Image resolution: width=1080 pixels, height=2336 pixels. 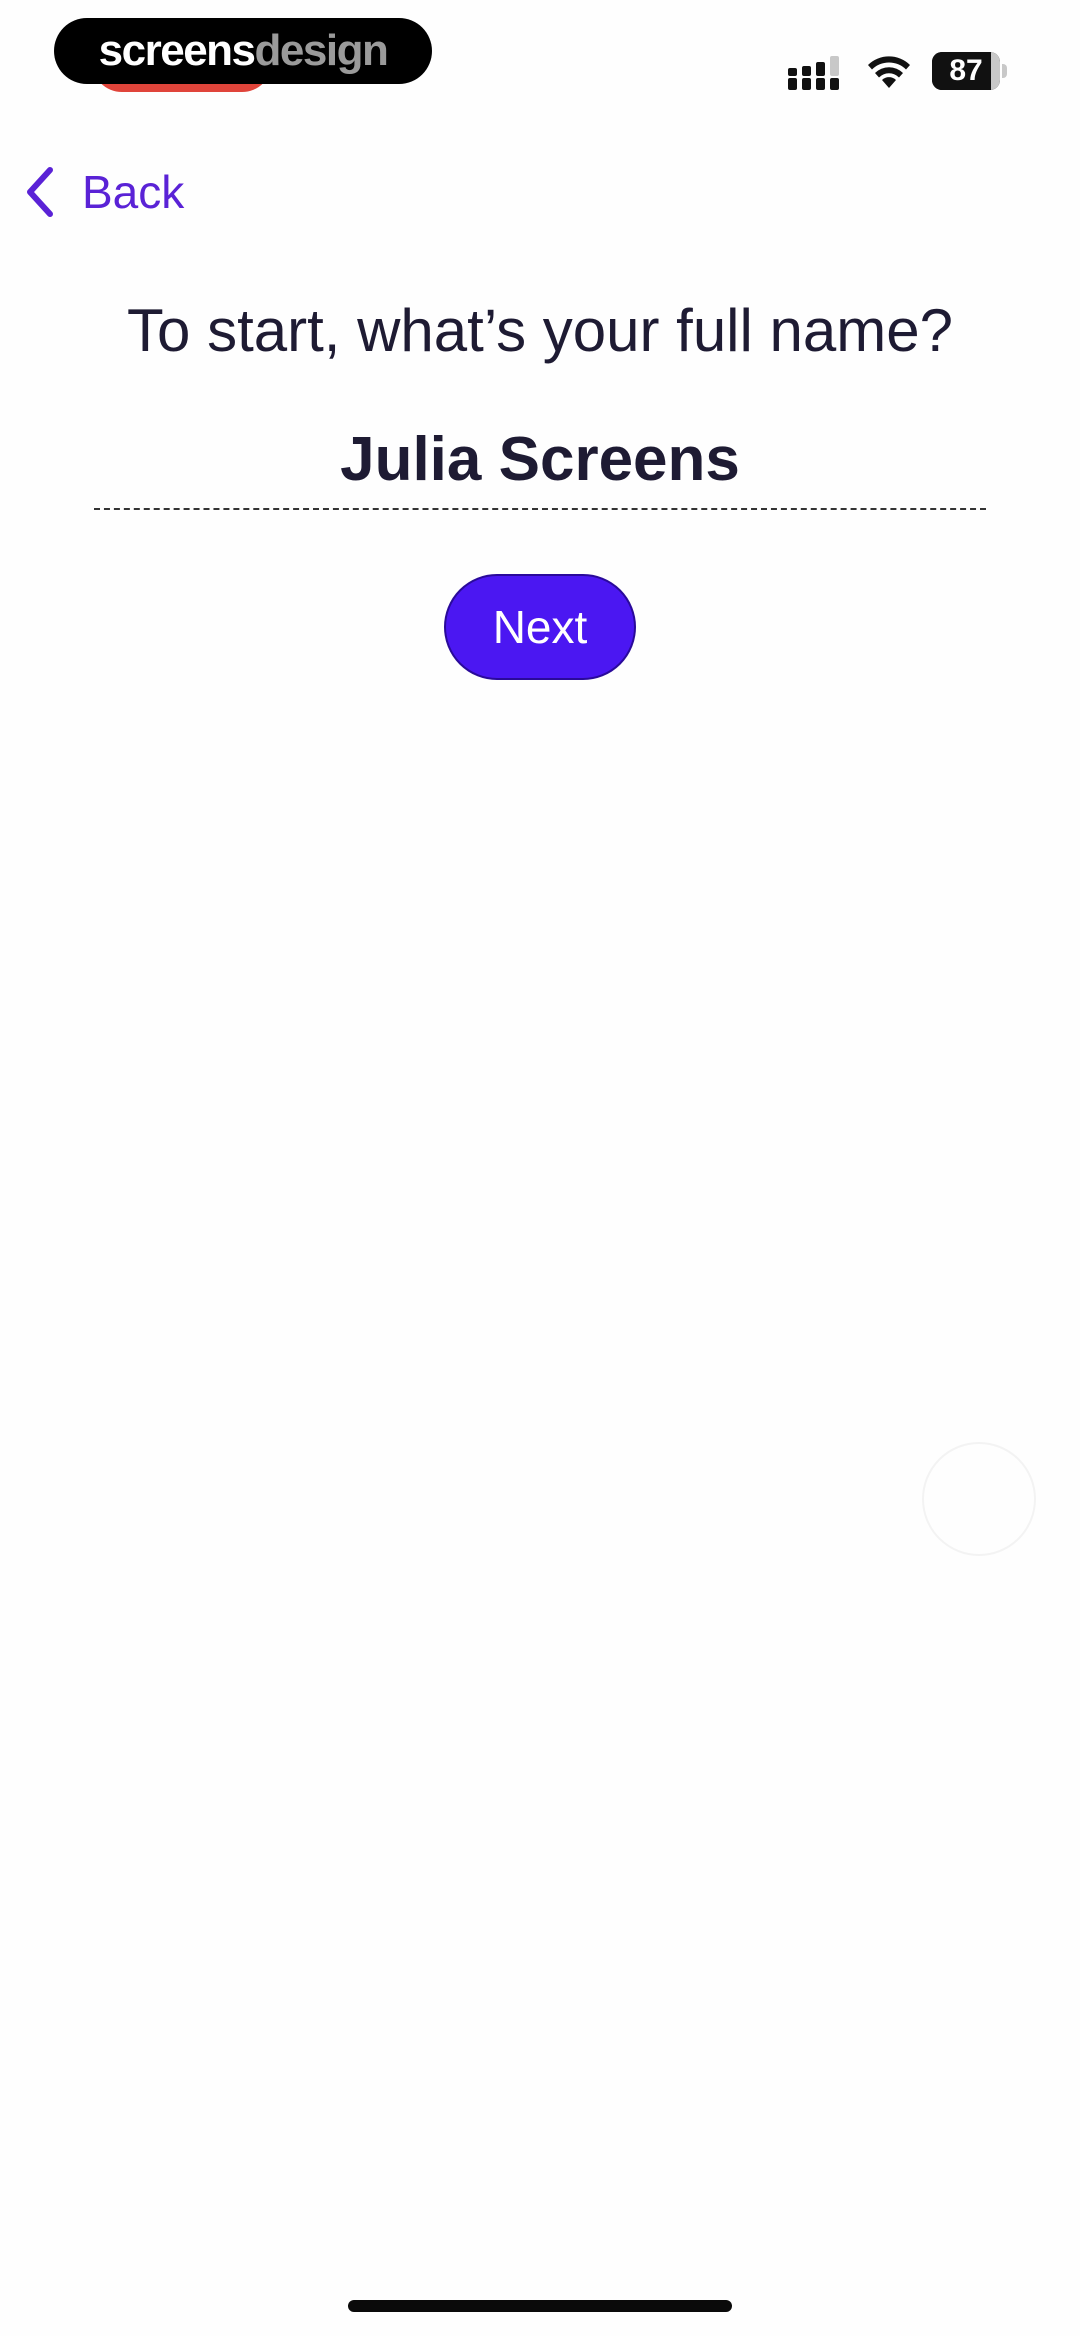 What do you see at coordinates (540, 55) in the screenshot?
I see `status-bar: screens design 87` at bounding box center [540, 55].